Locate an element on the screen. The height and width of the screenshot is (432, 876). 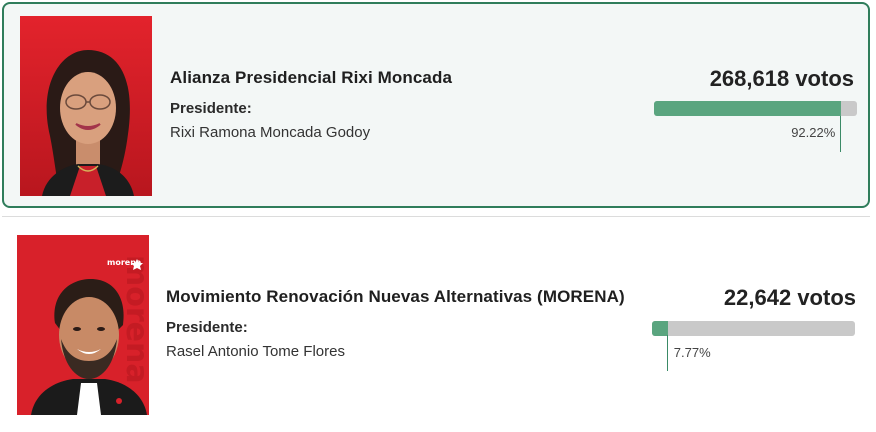
vote-count: 268,618 votos is located at coordinates (781, 78).